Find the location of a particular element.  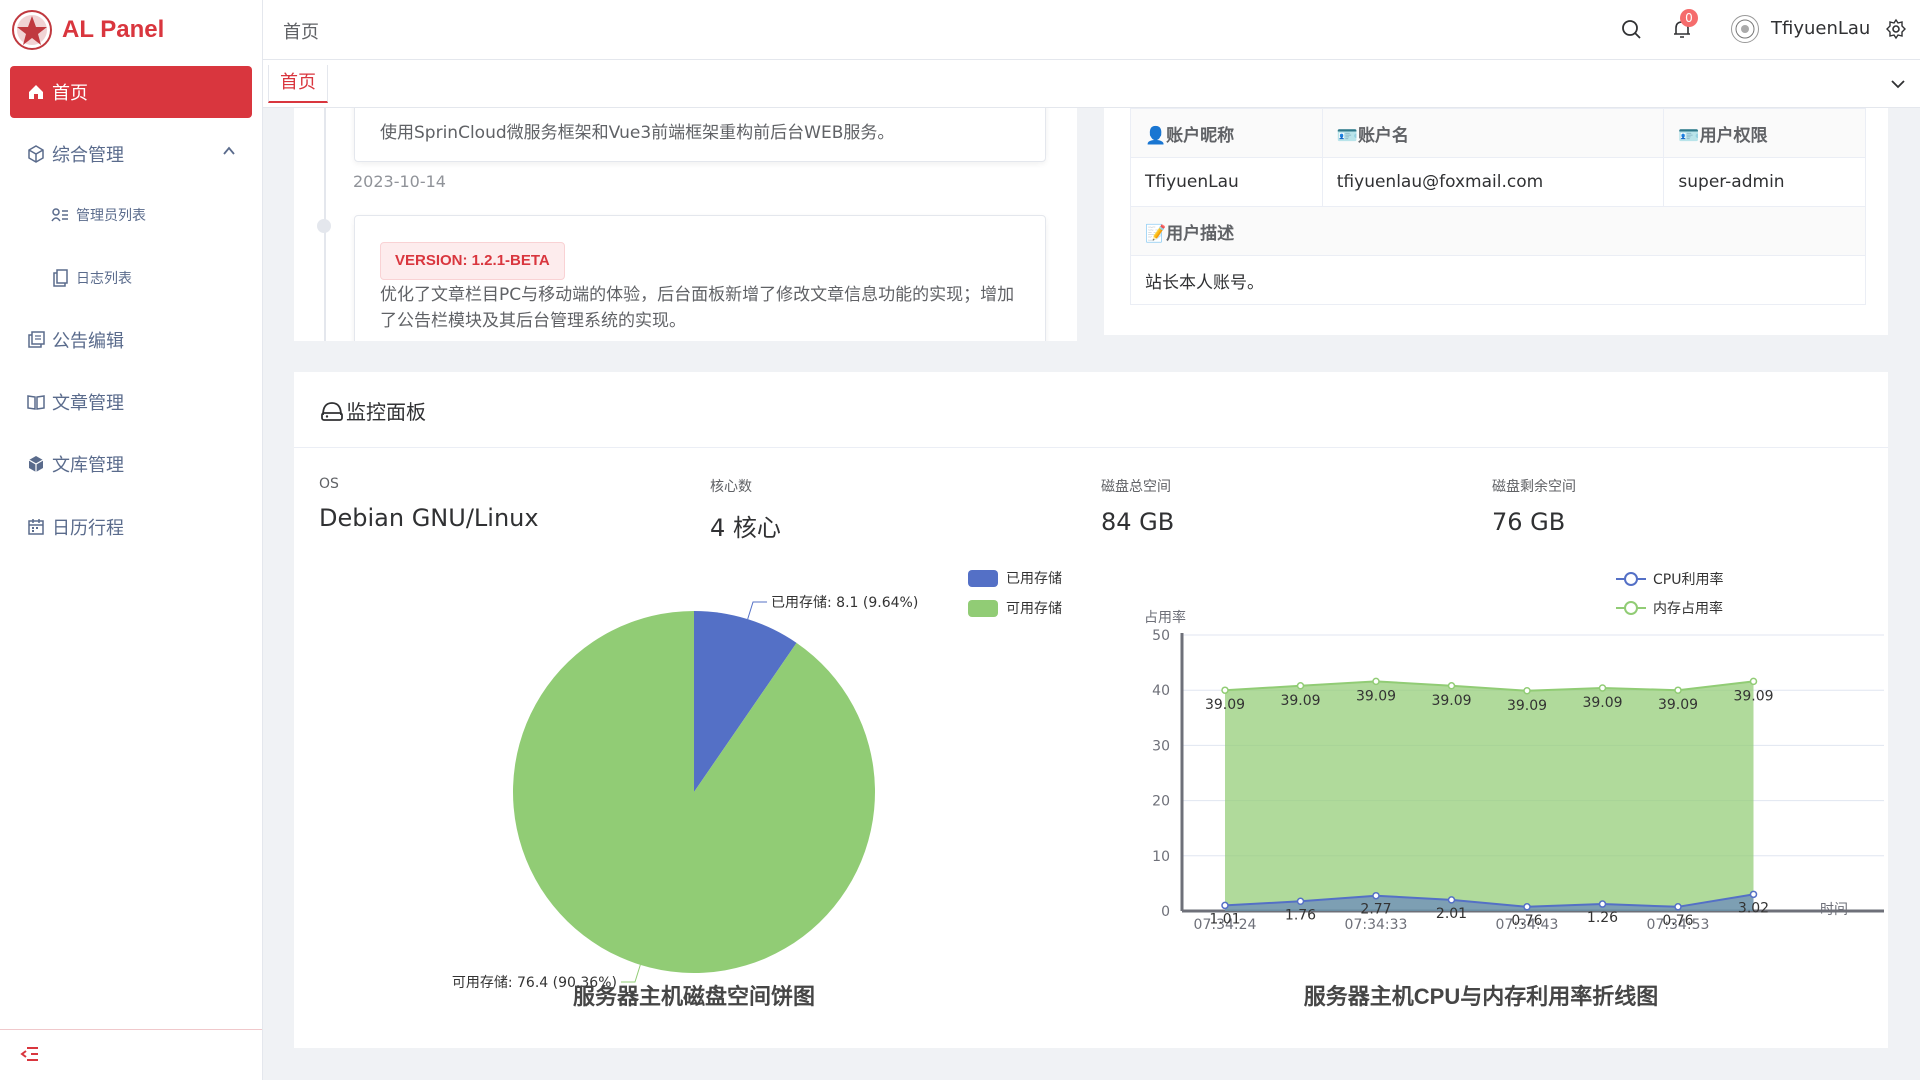

timeline-entry-text: 使用SprinCloud微服务框架和Vue3前端框架重构前后台WEB服务。 is located at coordinates (637, 133).